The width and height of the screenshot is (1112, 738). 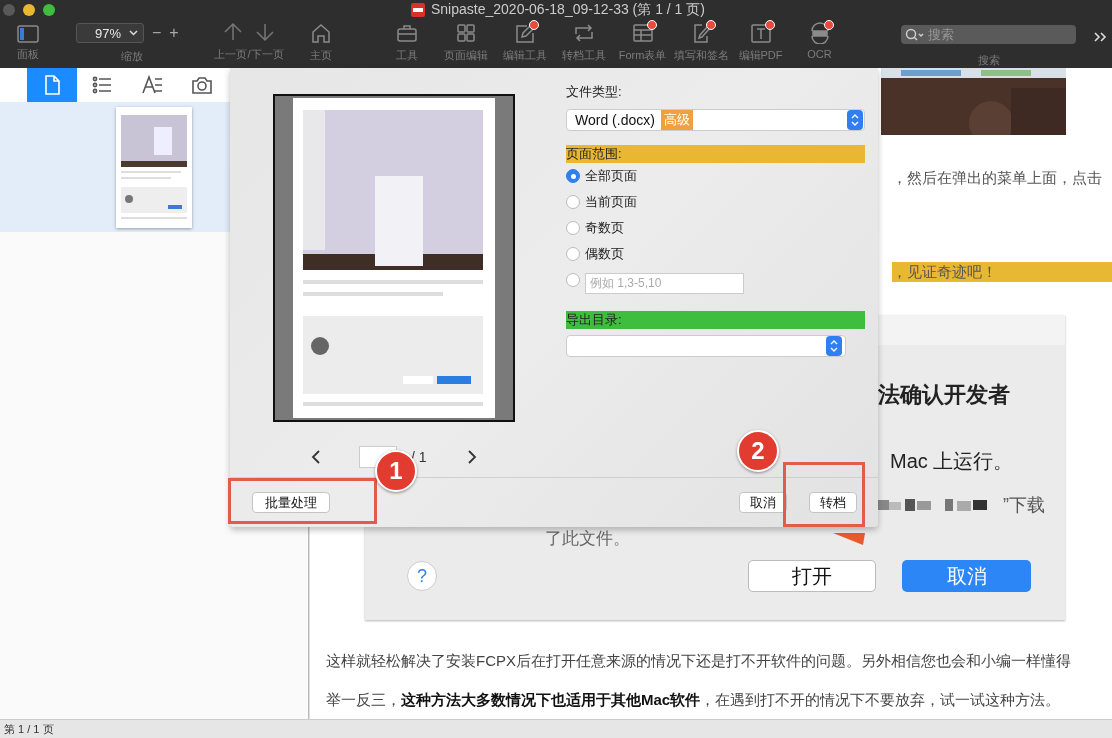 I want to click on dialog-message: ”下载, so click(x=1024, y=505).